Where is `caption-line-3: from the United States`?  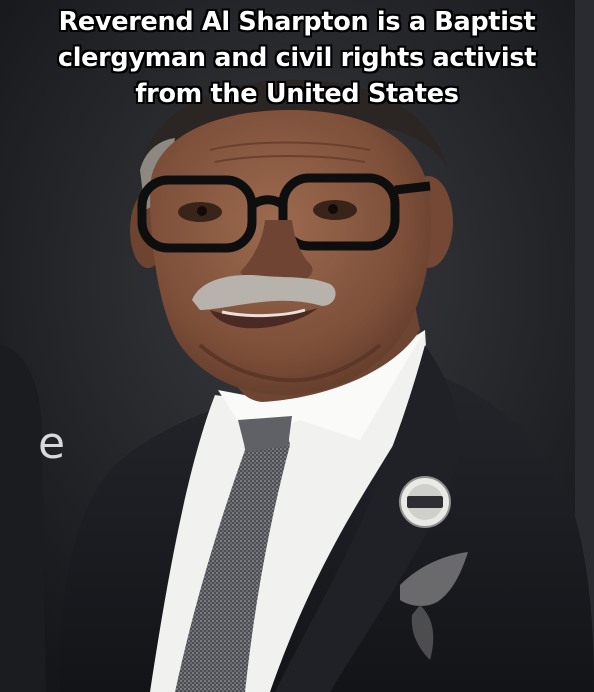 caption-line-3: from the United States is located at coordinates (297, 94).